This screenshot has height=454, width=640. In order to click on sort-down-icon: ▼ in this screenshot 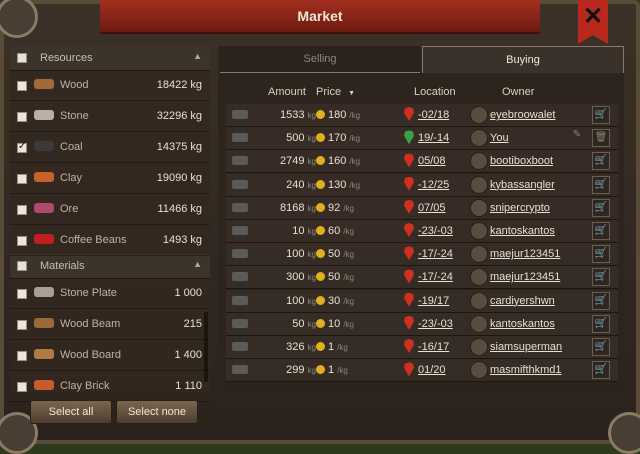, I will do `click(352, 93)`.